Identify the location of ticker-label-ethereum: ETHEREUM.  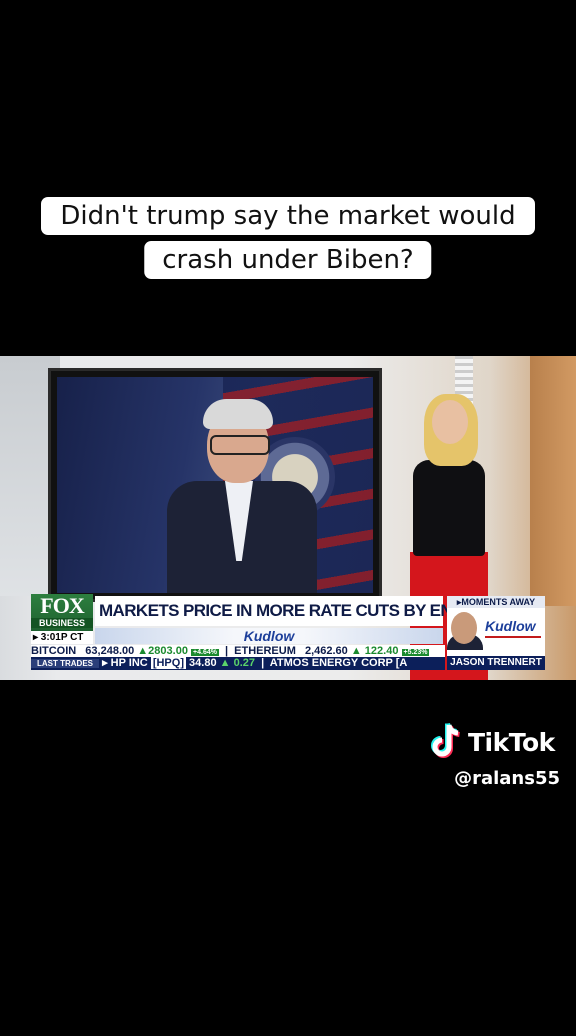
(265, 651).